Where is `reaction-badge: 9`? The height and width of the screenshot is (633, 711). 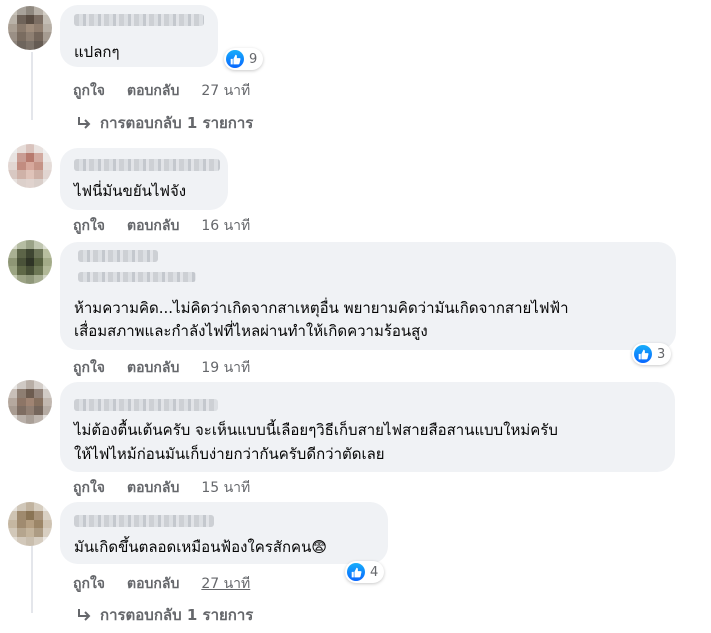
reaction-badge: 9 is located at coordinates (244, 59).